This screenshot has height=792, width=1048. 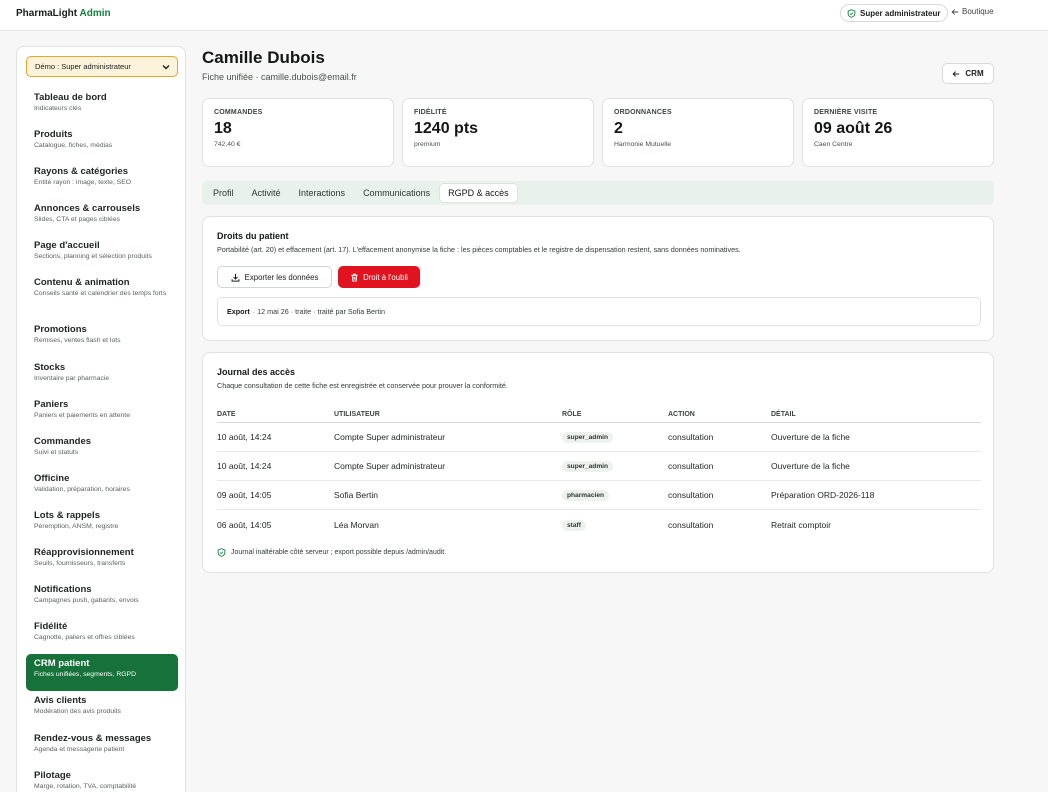 I want to click on sidebar-item-subtitle: Inventaire par pharmacie, so click(x=72, y=378).